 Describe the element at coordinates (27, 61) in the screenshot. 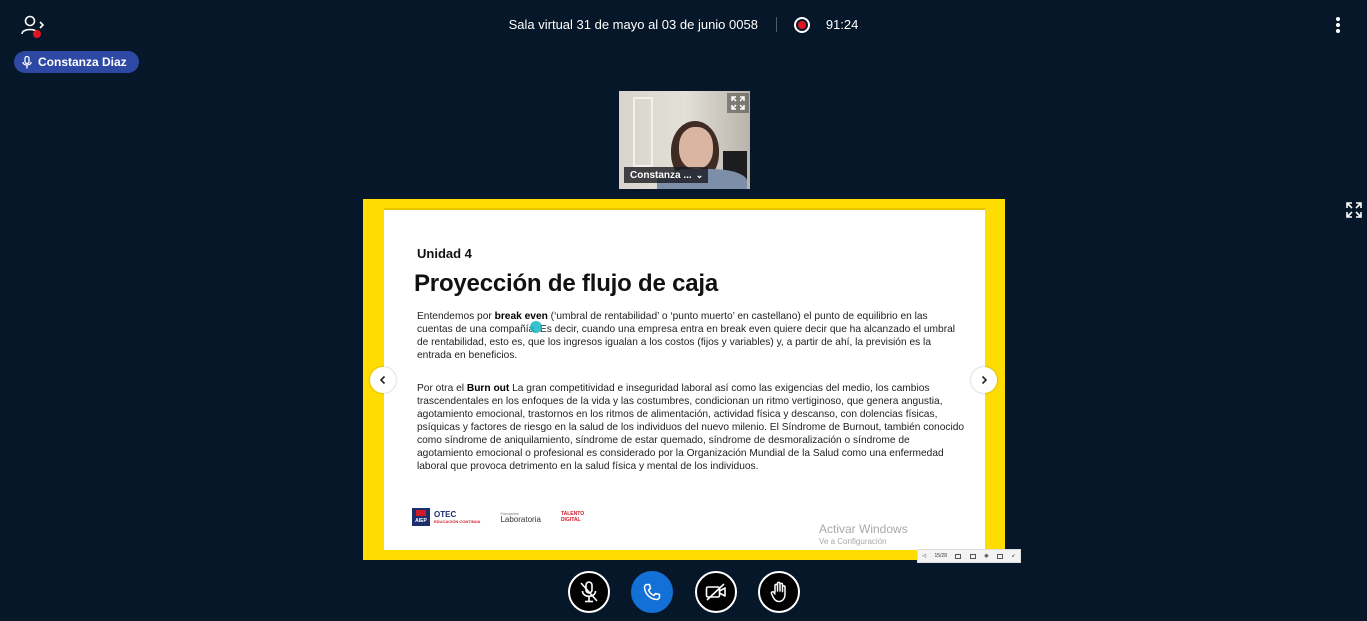

I see `microphone-icon` at that location.